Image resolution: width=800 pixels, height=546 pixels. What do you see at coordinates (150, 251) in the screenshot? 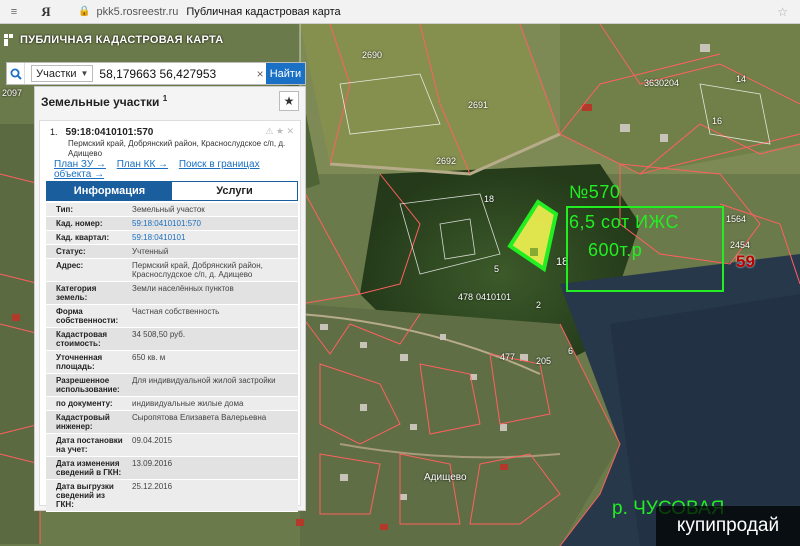
I see `attribute-value: Учтенный` at bounding box center [150, 251].